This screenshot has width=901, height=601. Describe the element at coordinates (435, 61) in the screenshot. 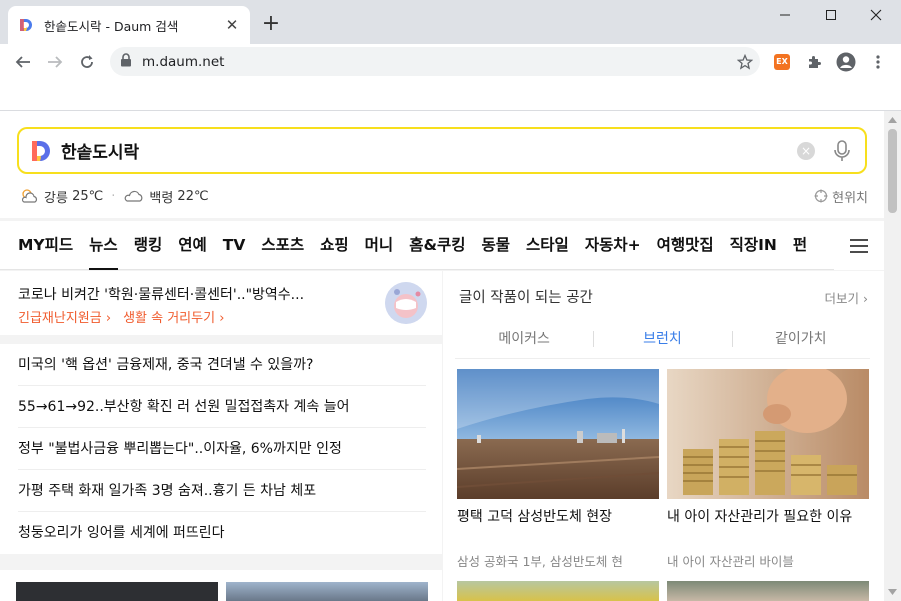

I see `address-bar: m.daum.net` at that location.